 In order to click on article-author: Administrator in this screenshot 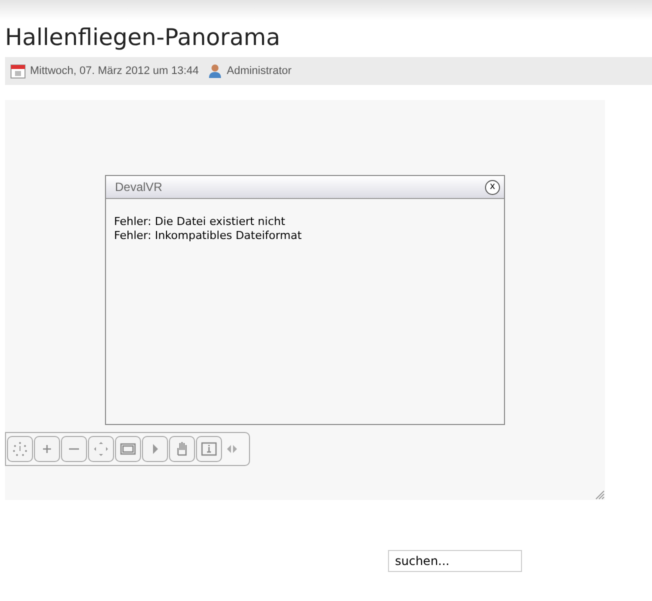, I will do `click(259, 71)`.